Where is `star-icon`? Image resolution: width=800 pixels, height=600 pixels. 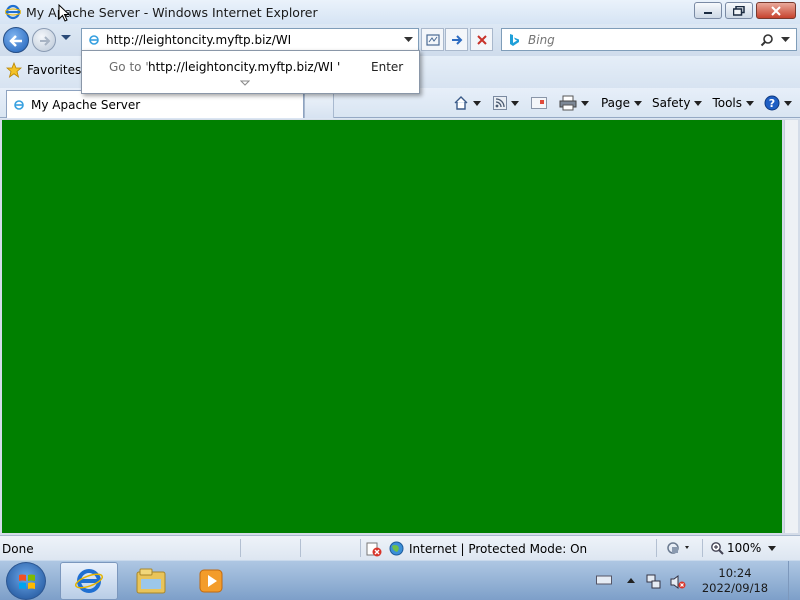
star-icon is located at coordinates (14, 70).